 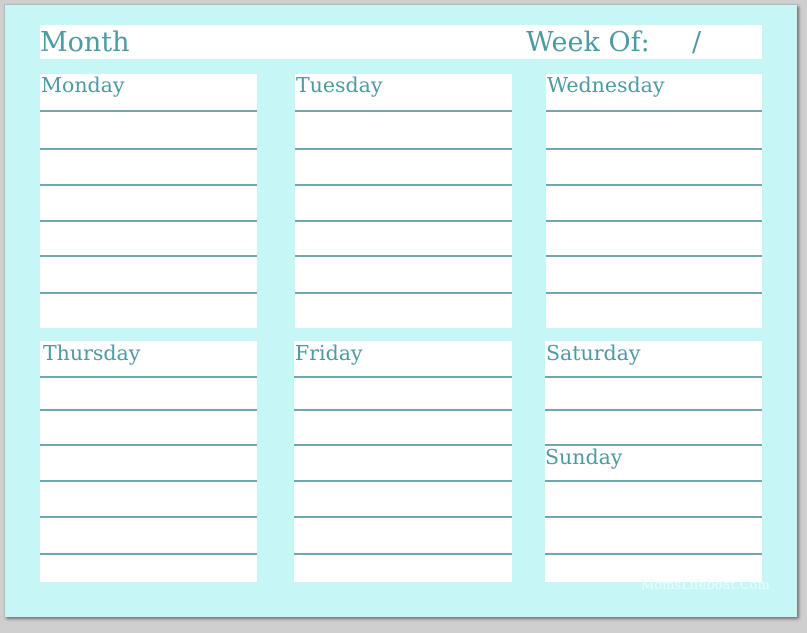 I want to click on day-box-friday: Friday, so click(x=403, y=461).